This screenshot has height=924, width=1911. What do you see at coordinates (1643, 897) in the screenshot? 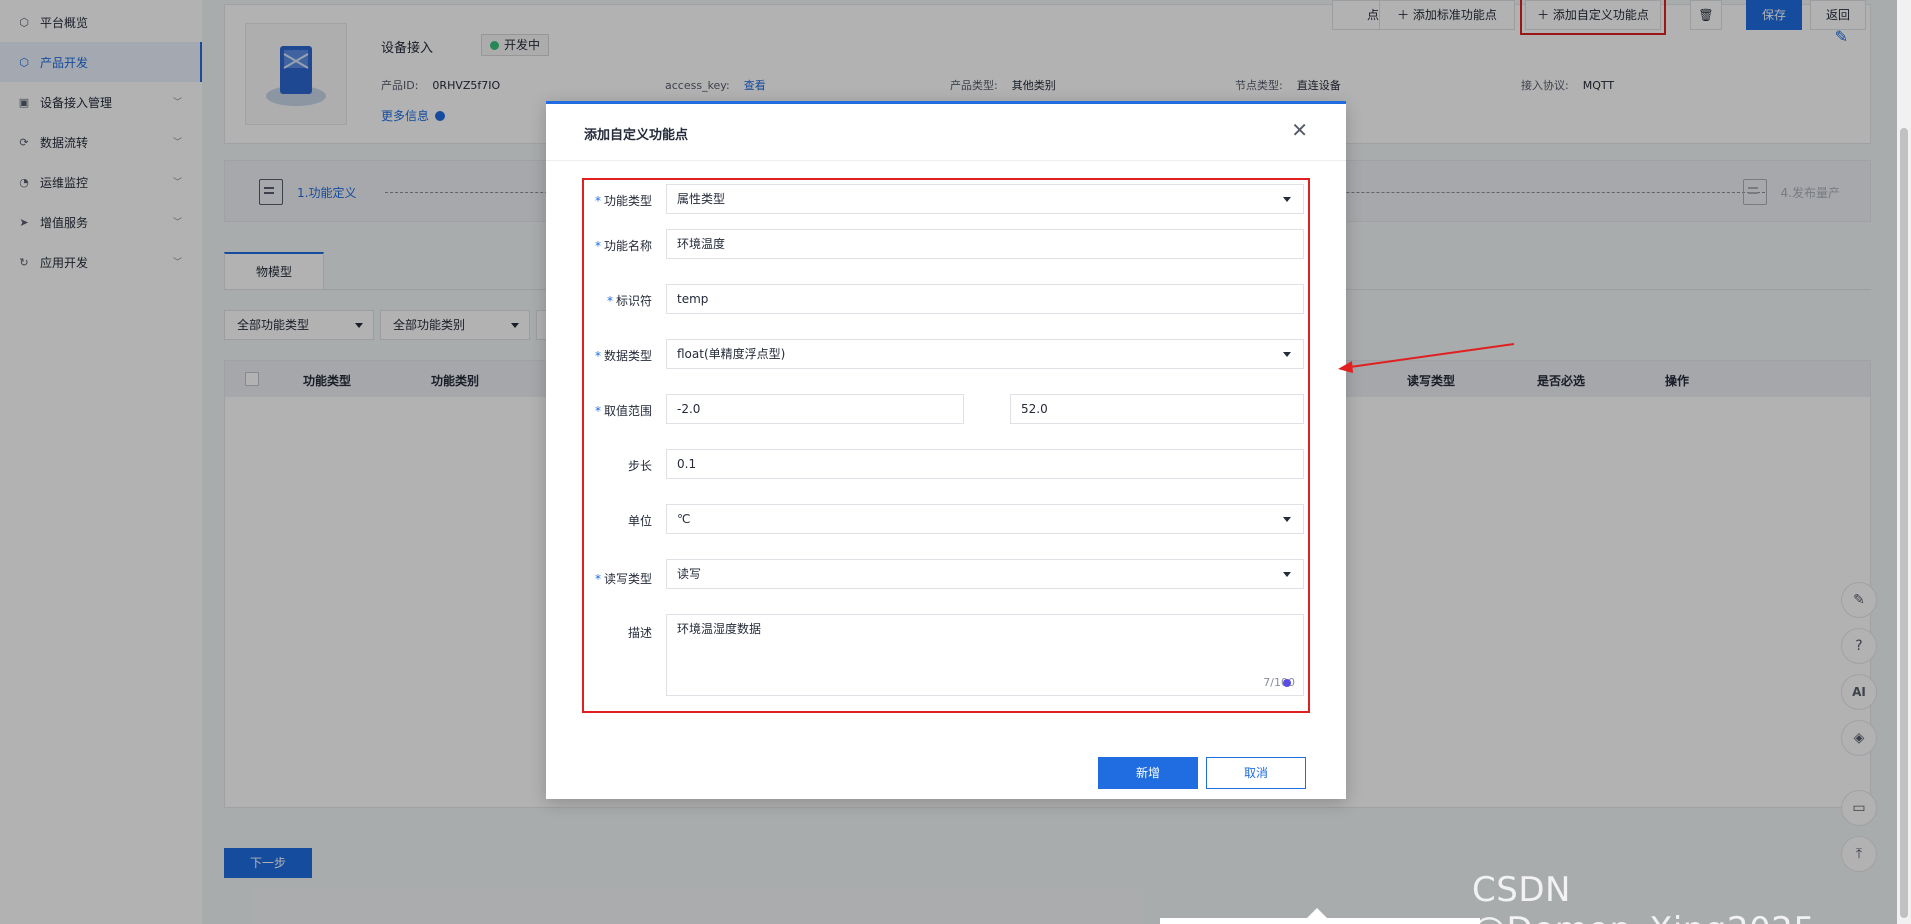
I see `watermark: CSDN @Demon_Xing2025` at bounding box center [1643, 897].